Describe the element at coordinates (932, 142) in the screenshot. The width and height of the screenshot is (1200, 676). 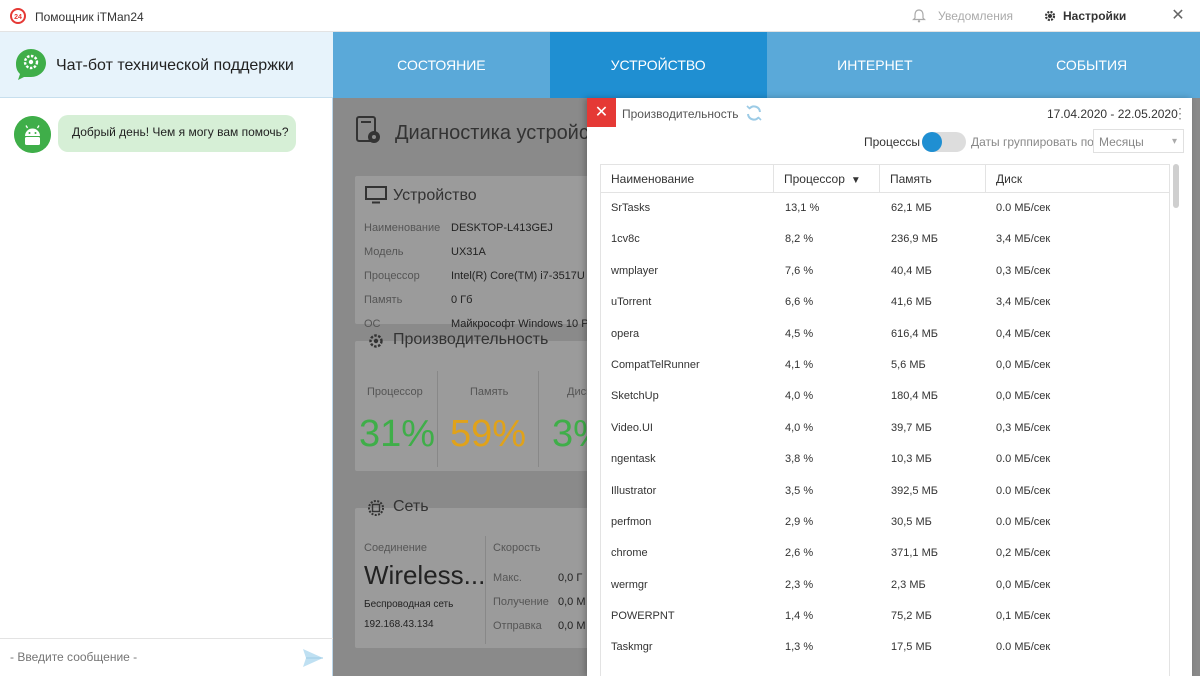
I see `toggle-knob` at that location.